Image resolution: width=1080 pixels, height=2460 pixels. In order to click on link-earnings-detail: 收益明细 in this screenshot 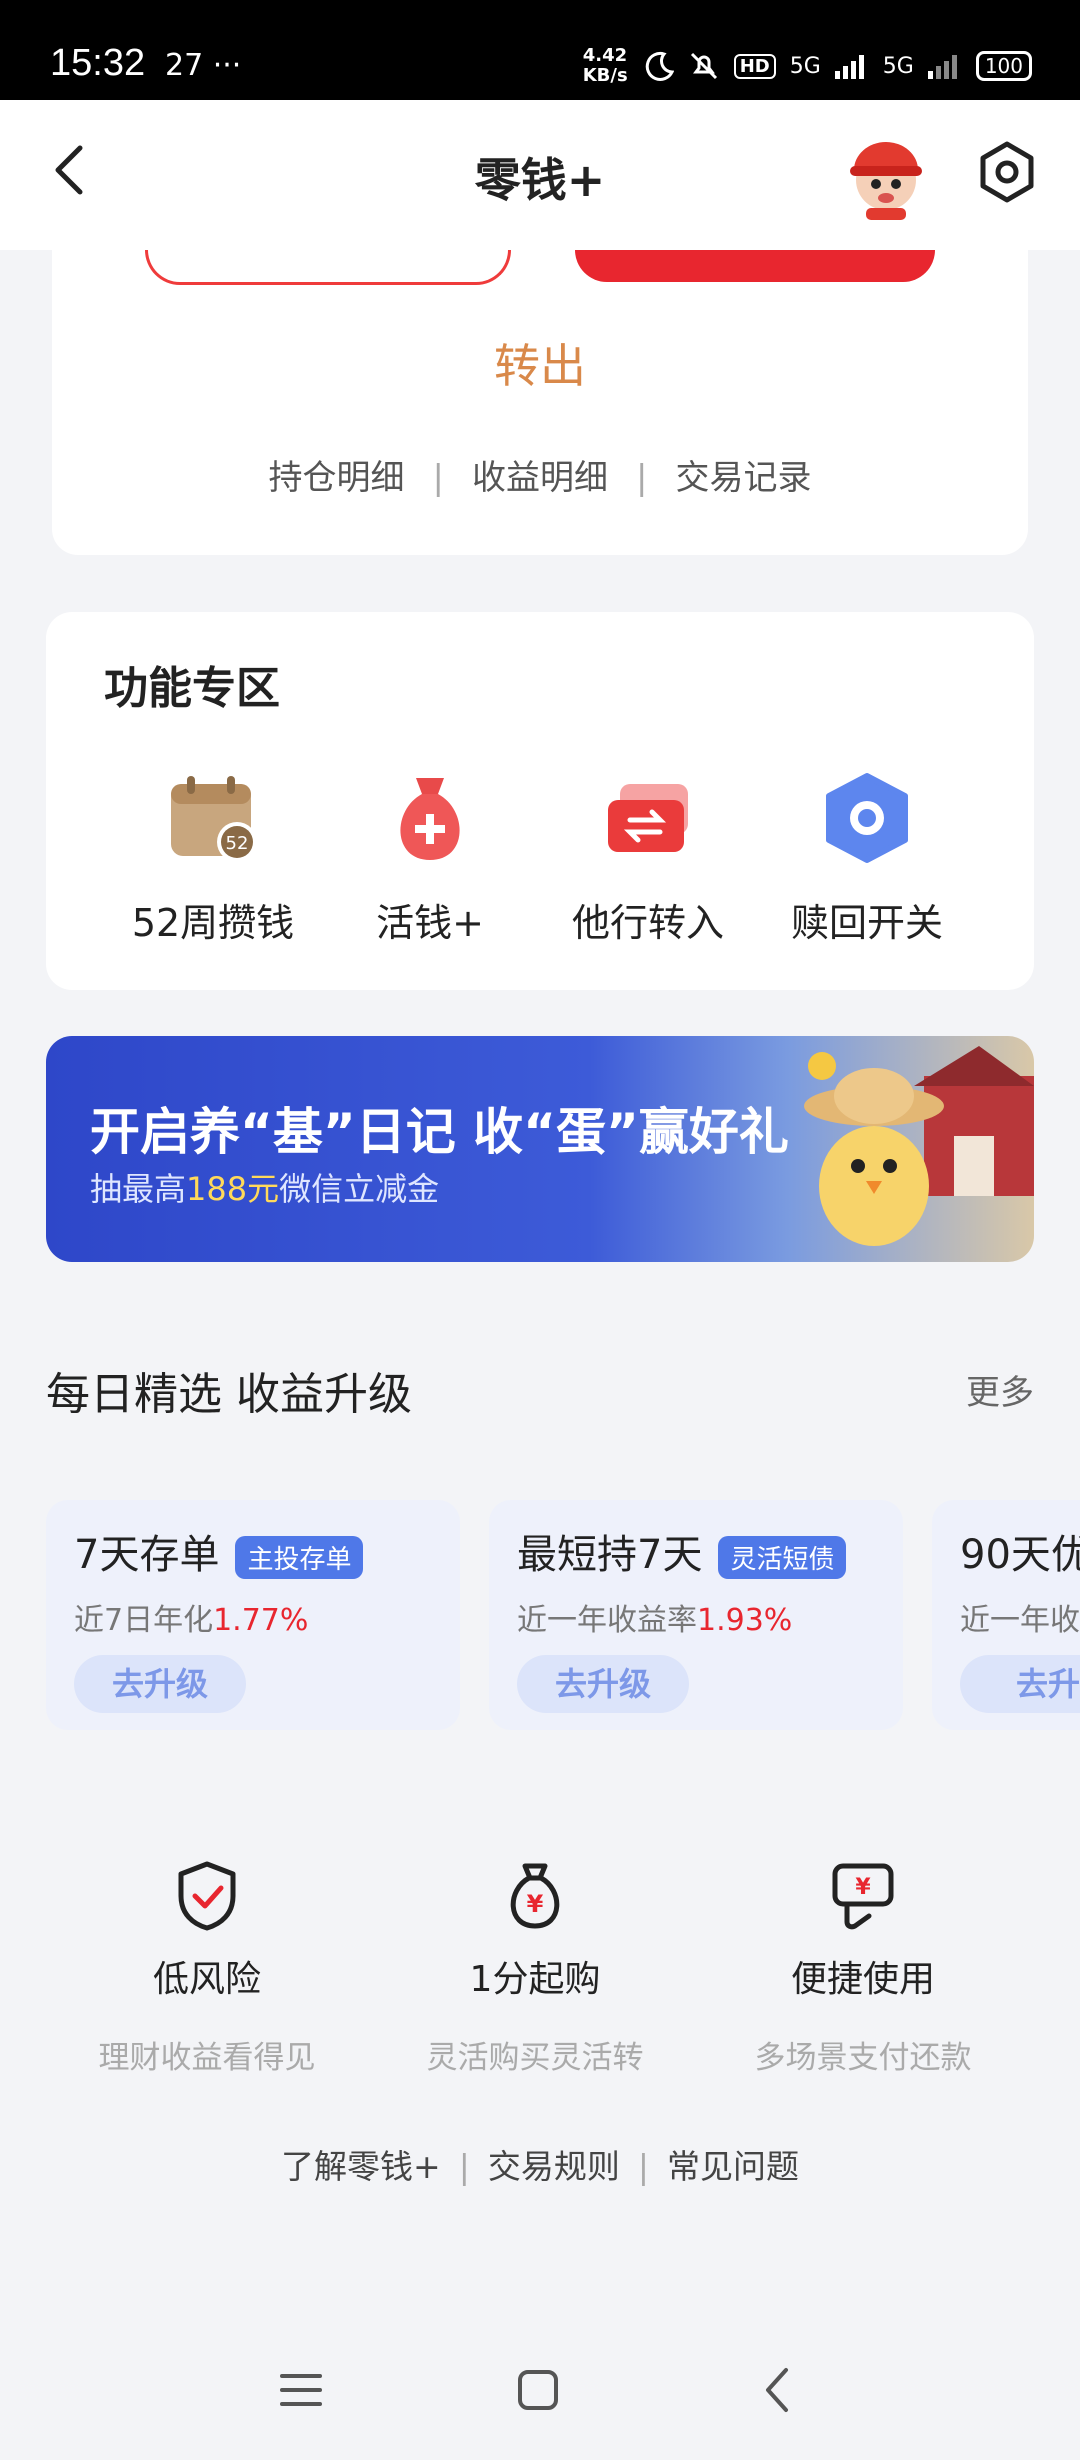, I will do `click(540, 478)`.